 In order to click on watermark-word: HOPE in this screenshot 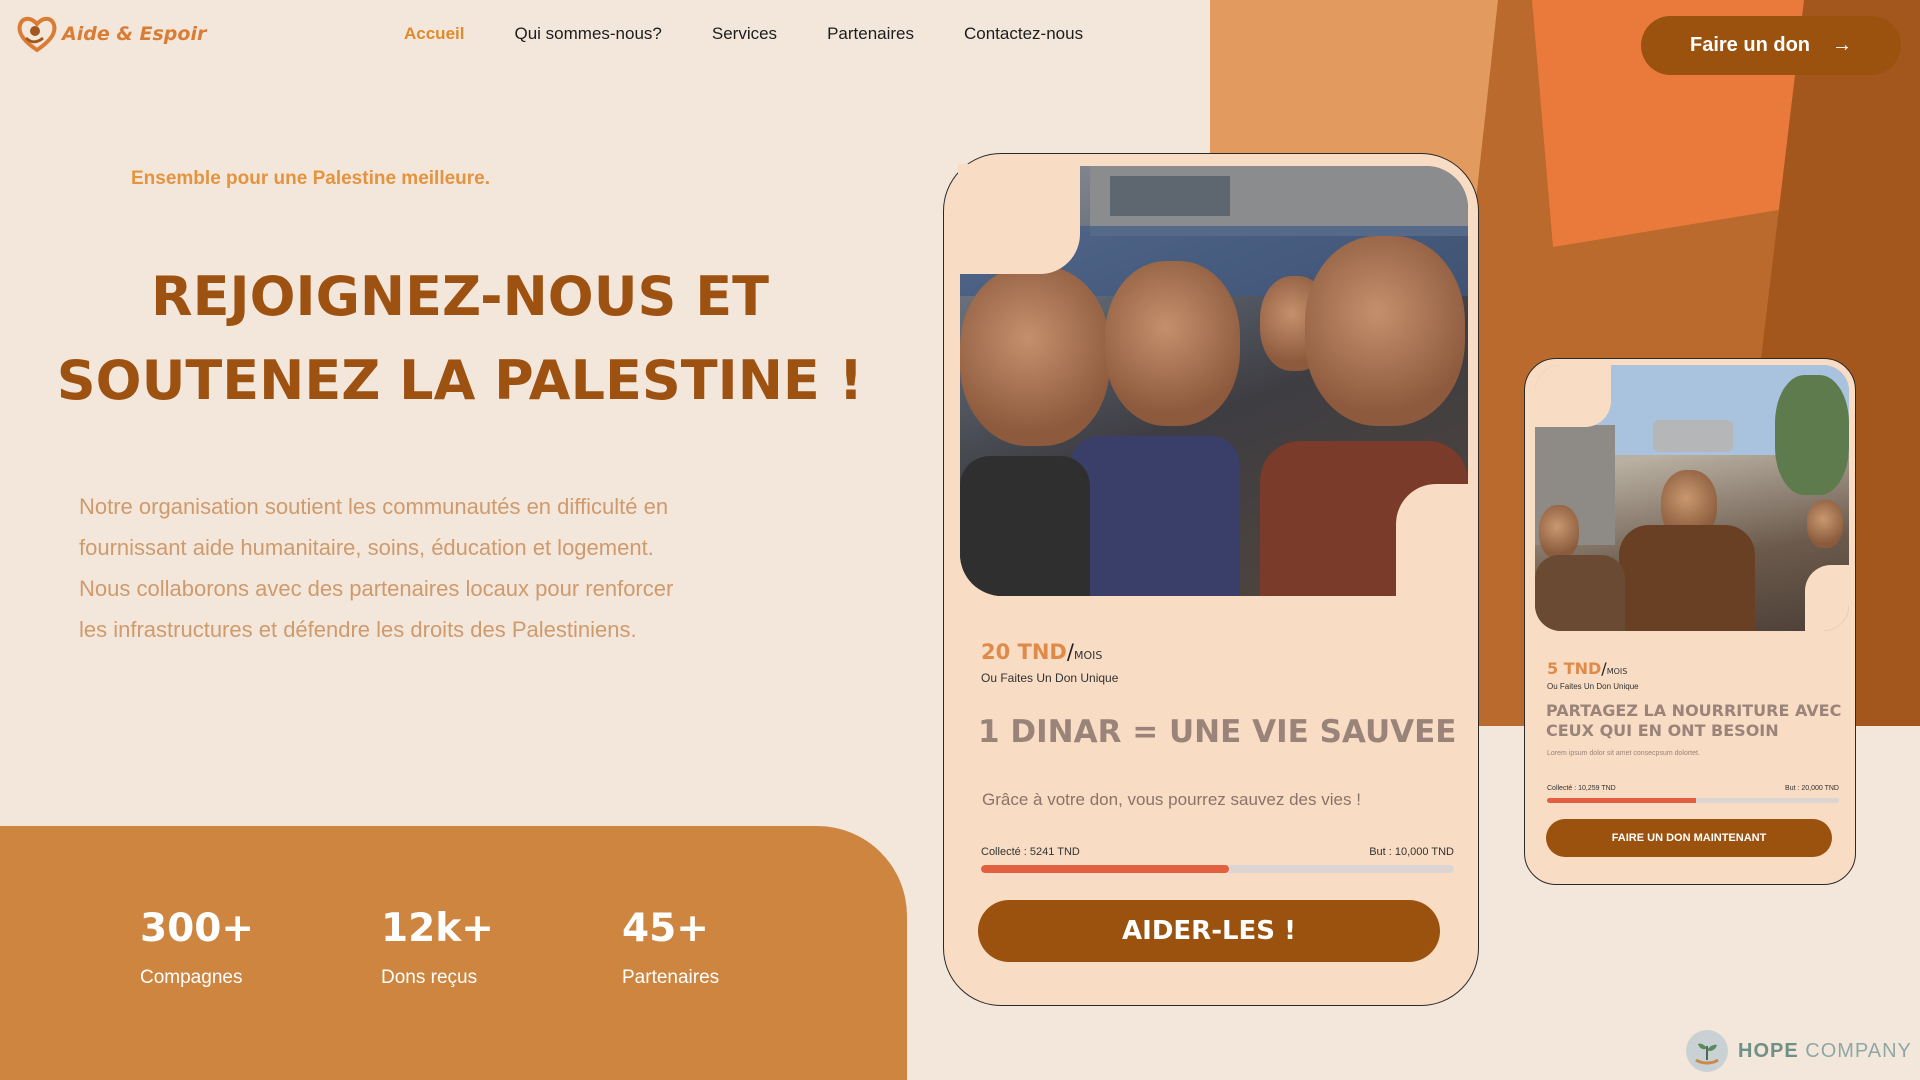, I will do `click(1768, 1050)`.